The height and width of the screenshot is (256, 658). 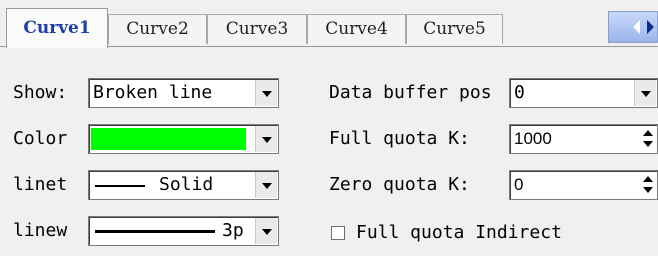 I want to click on zero-quota-k-value: 0, so click(x=519, y=184).